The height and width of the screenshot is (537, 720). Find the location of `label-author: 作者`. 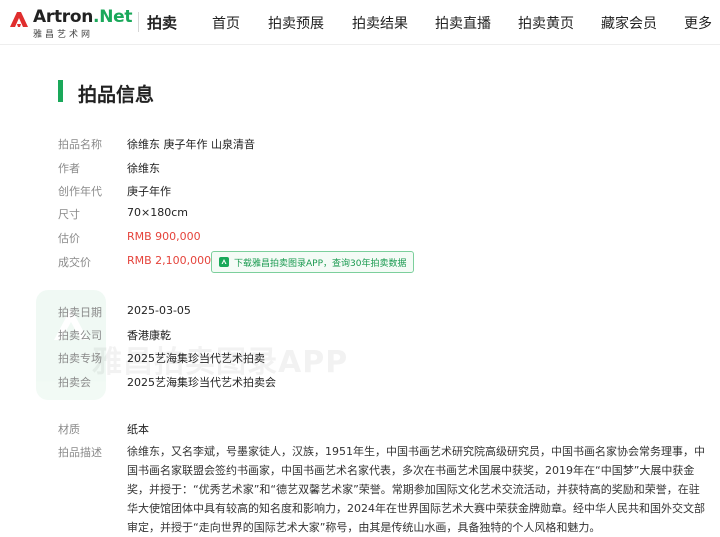

label-author: 作者 is located at coordinates (69, 168).